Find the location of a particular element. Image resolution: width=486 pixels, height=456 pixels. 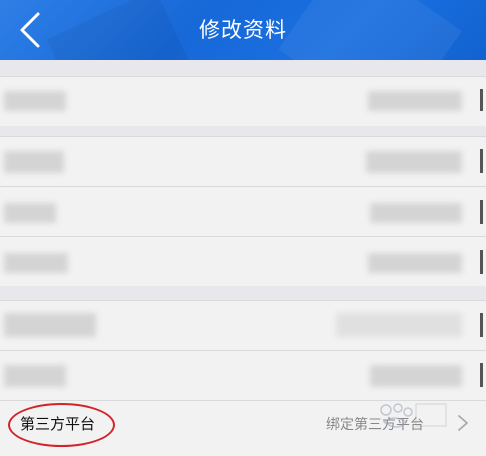

chevron-right-icon is located at coordinates (463, 423).